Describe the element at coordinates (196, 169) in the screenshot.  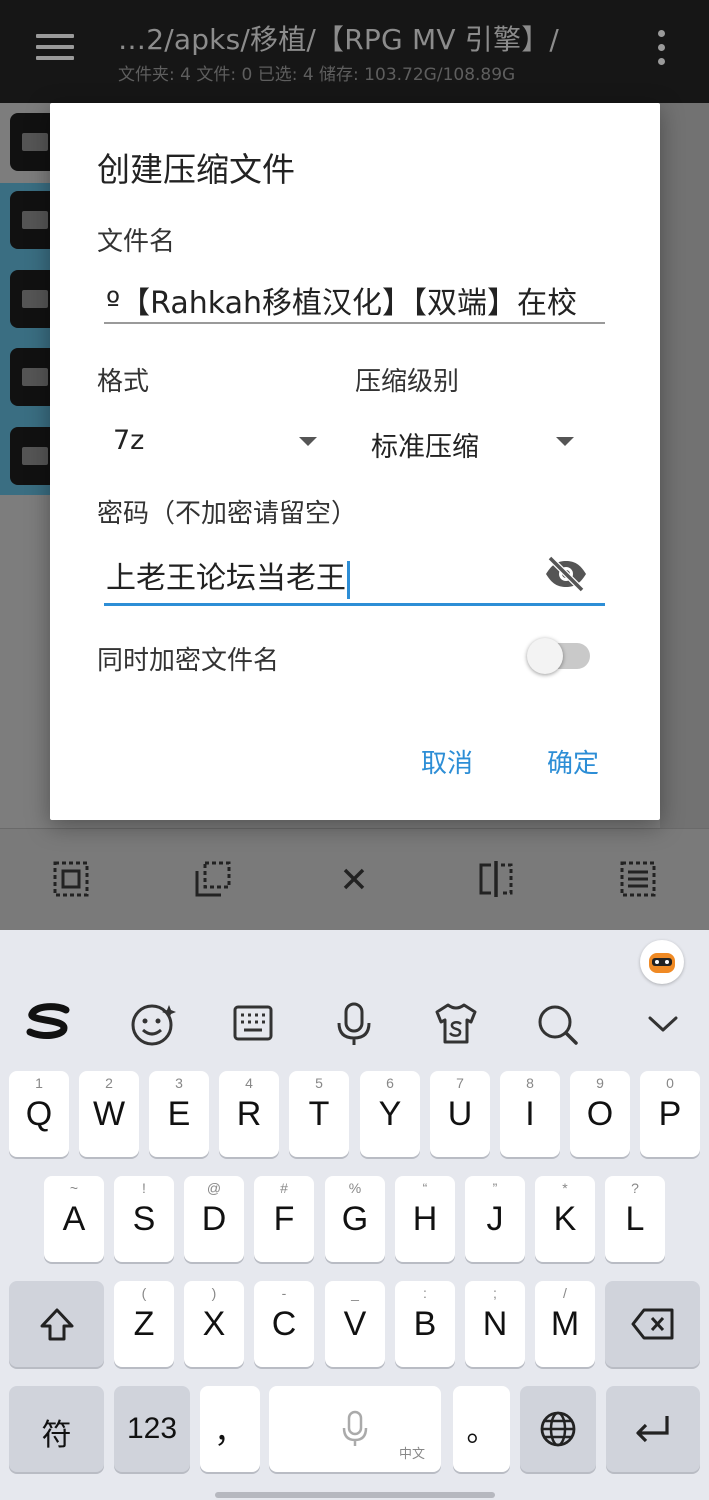
I see `dialog-title: 创建压缩文件` at that location.